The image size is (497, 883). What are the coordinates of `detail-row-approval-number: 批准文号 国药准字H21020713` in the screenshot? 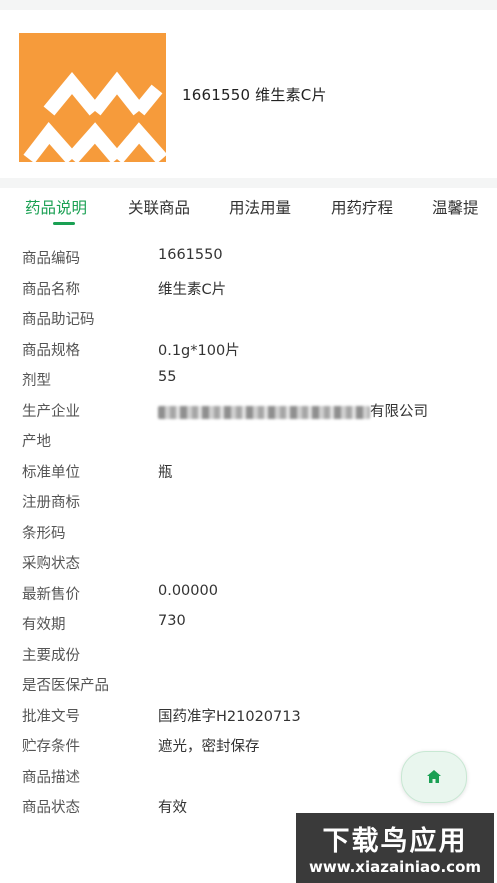 It's located at (248, 720).